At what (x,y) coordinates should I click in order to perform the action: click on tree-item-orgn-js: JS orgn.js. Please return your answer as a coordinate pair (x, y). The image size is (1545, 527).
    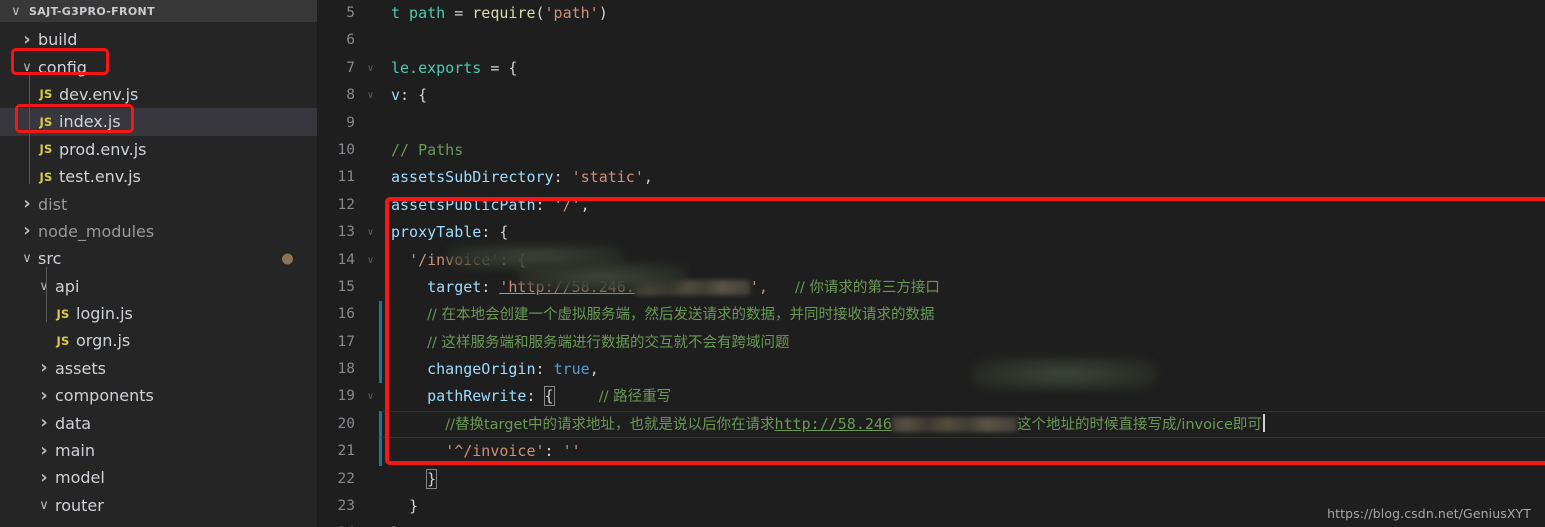
    Looking at the image, I should click on (158, 340).